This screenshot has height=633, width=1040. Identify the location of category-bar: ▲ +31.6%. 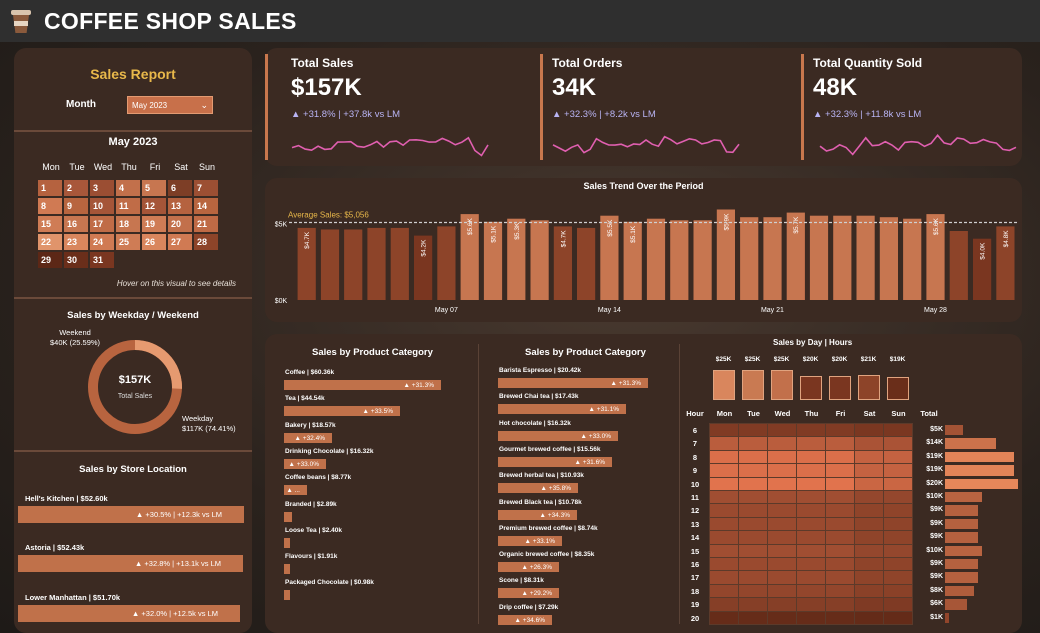
(555, 461).